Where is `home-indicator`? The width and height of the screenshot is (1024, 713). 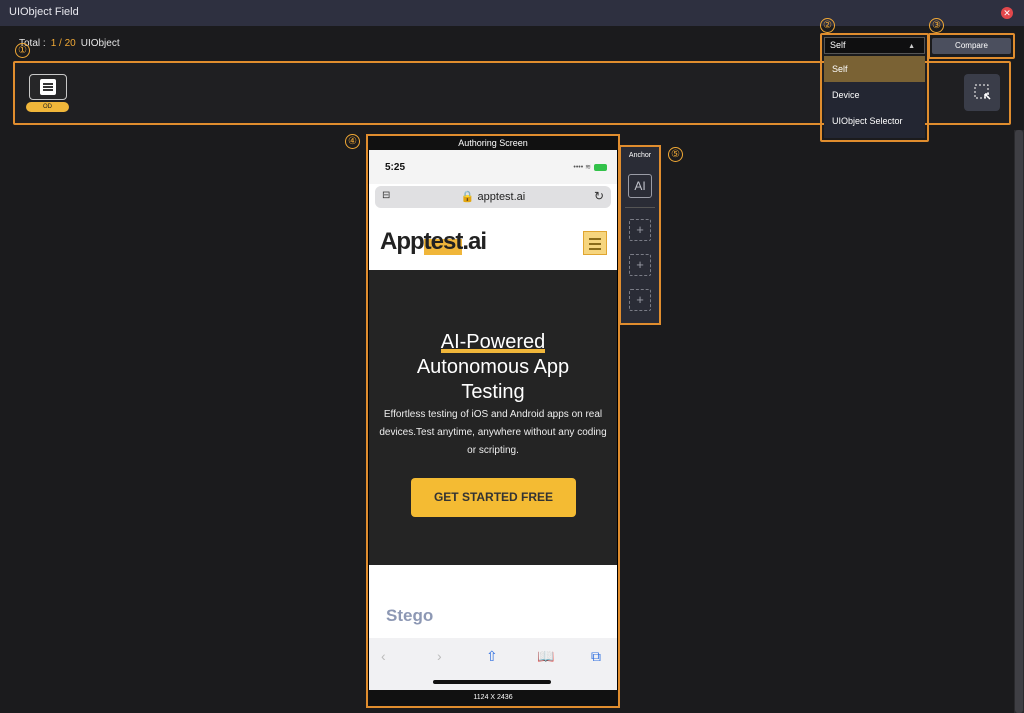
home-indicator is located at coordinates (492, 682).